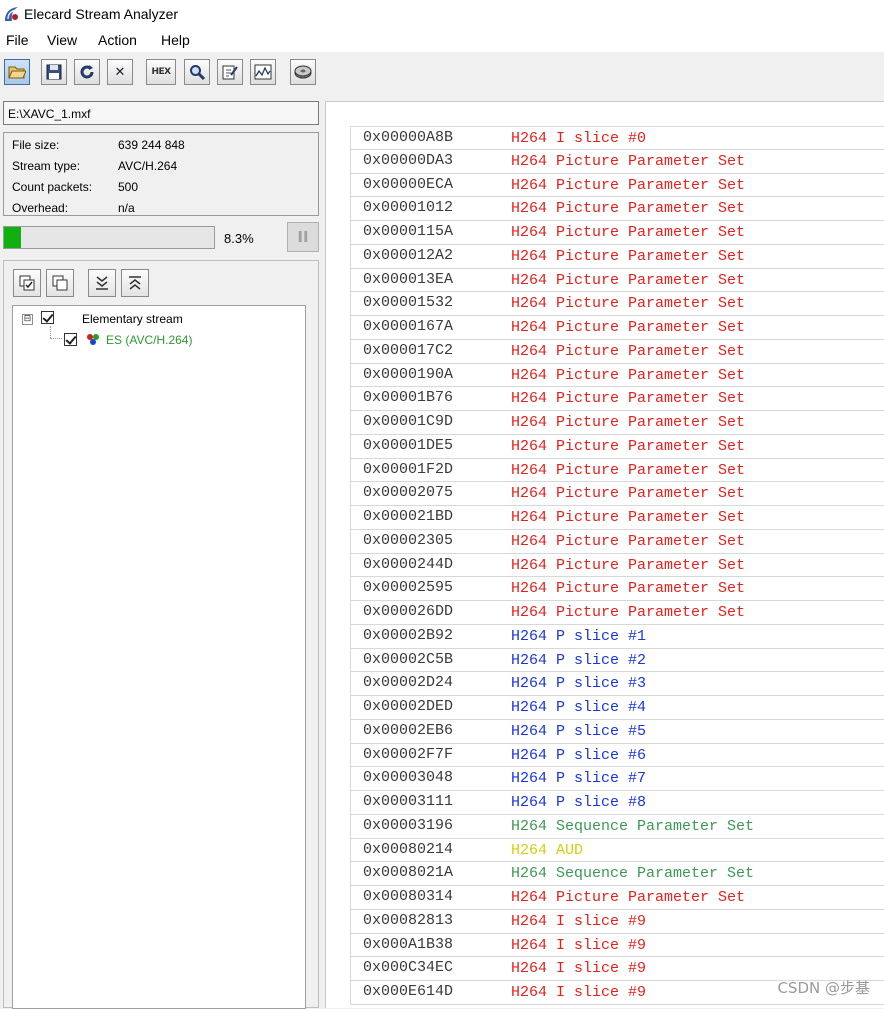  I want to click on packet-row: 0x0000115A H264 Picture Parameter Set, so click(617, 233).